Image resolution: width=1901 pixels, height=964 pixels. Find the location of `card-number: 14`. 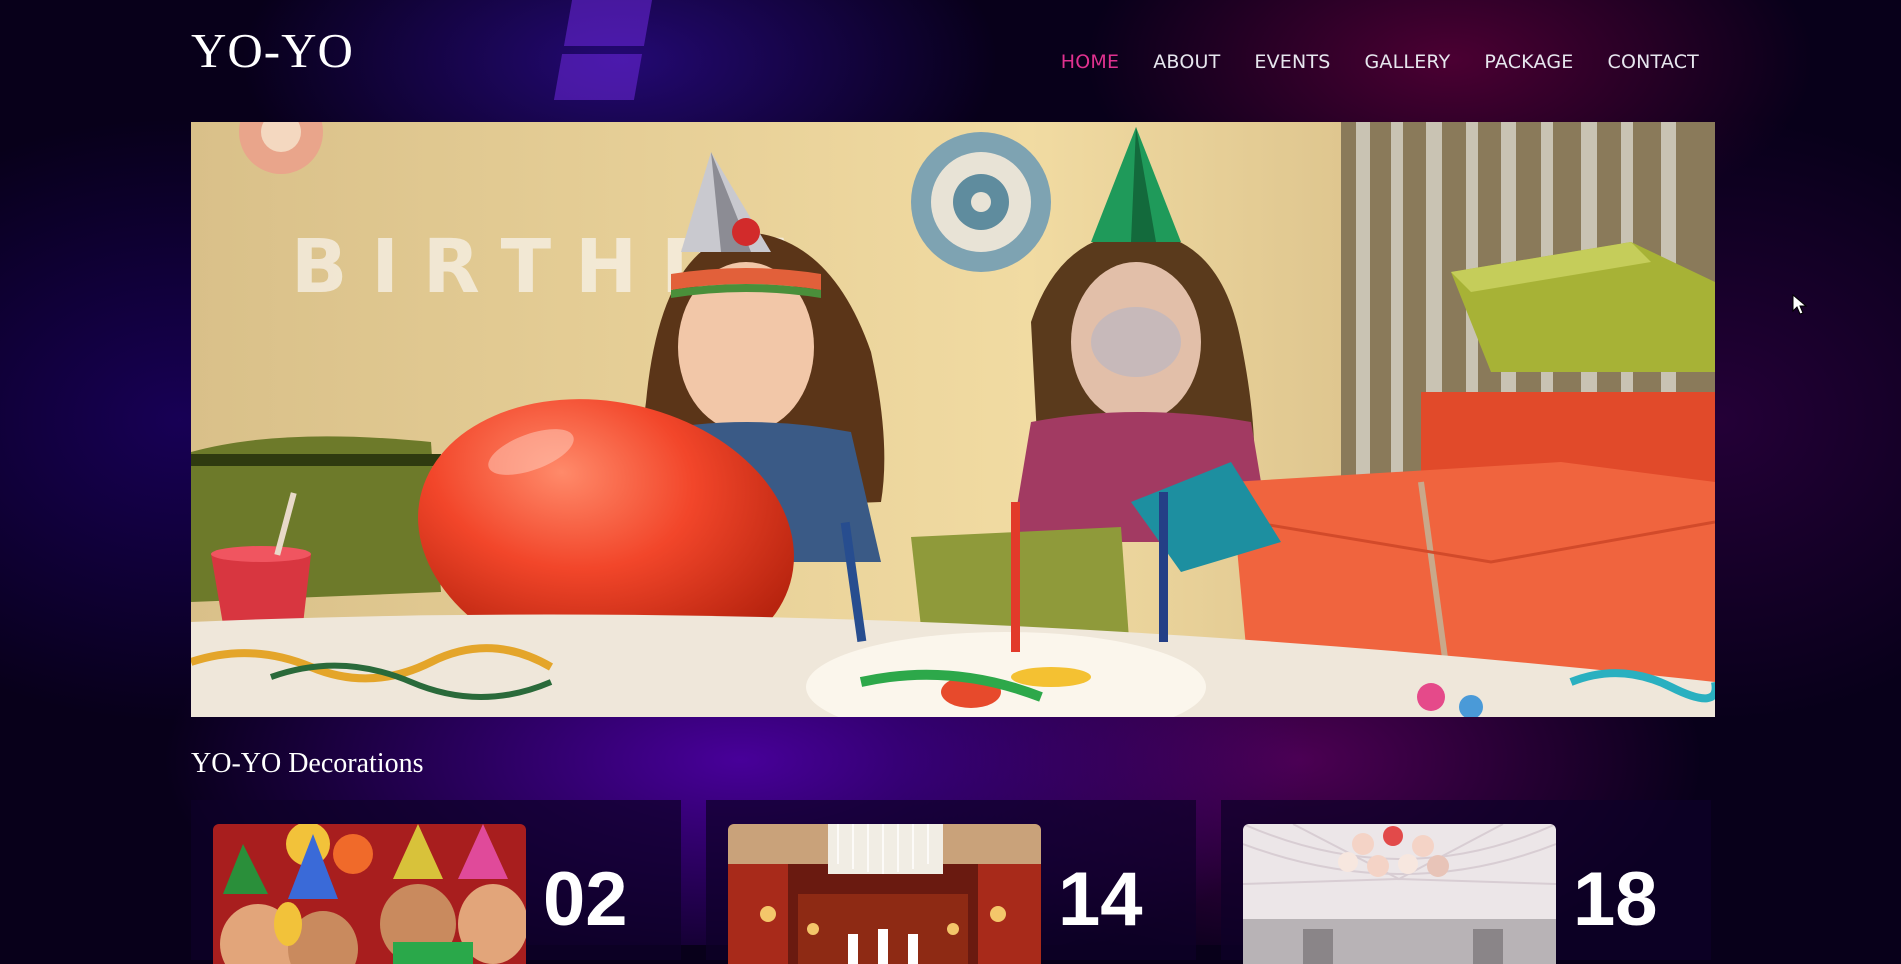

card-number: 14 is located at coordinates (1100, 899).